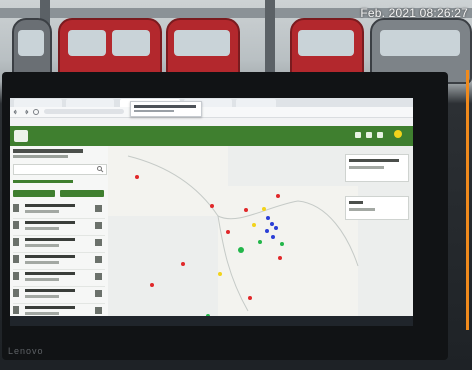  I want to click on grid-icon, so click(358, 135).